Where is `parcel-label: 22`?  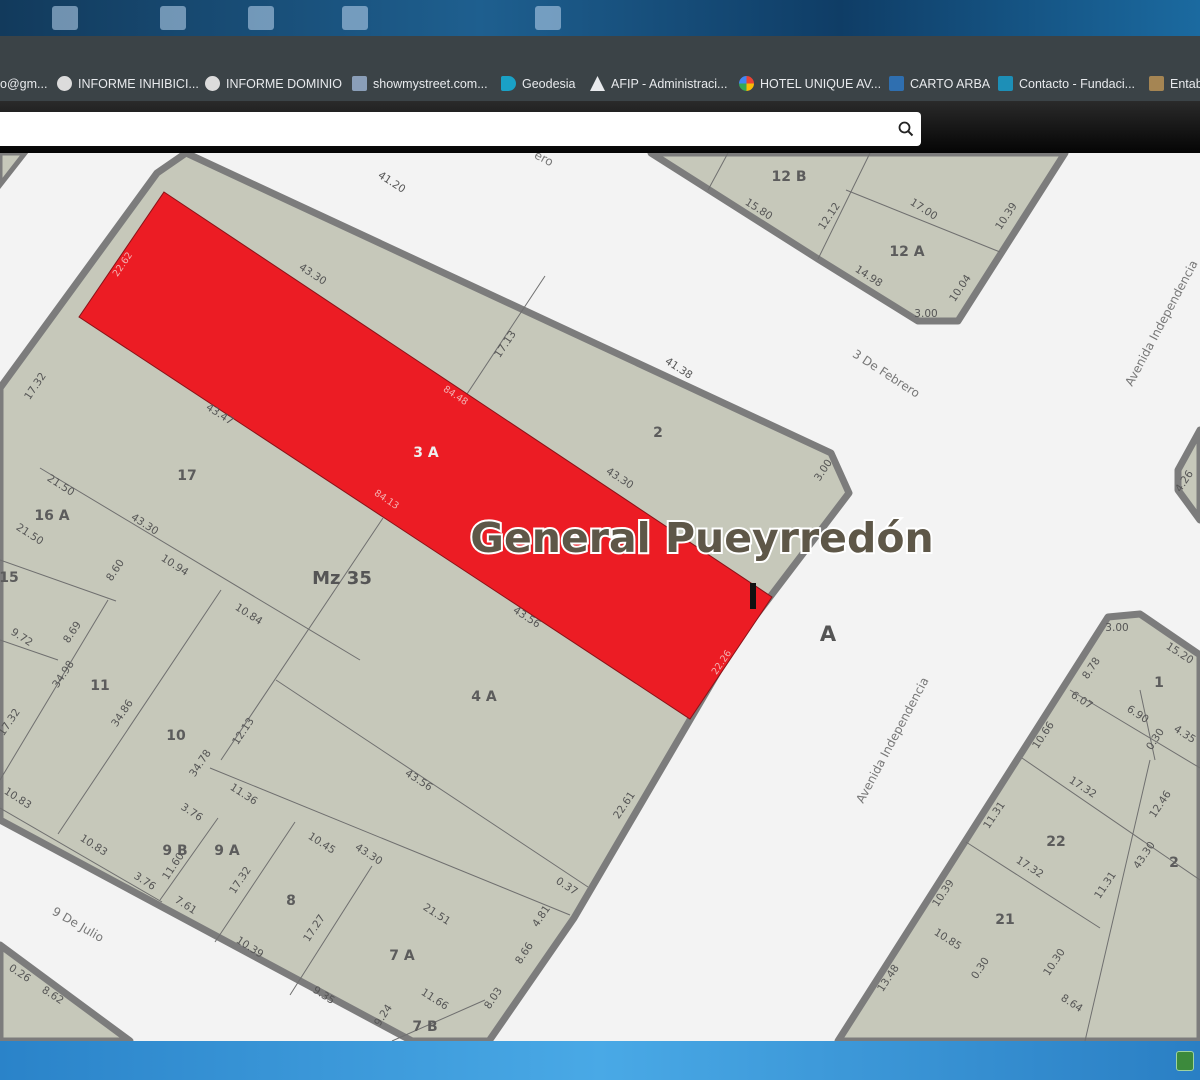 parcel-label: 22 is located at coordinates (1055, 842).